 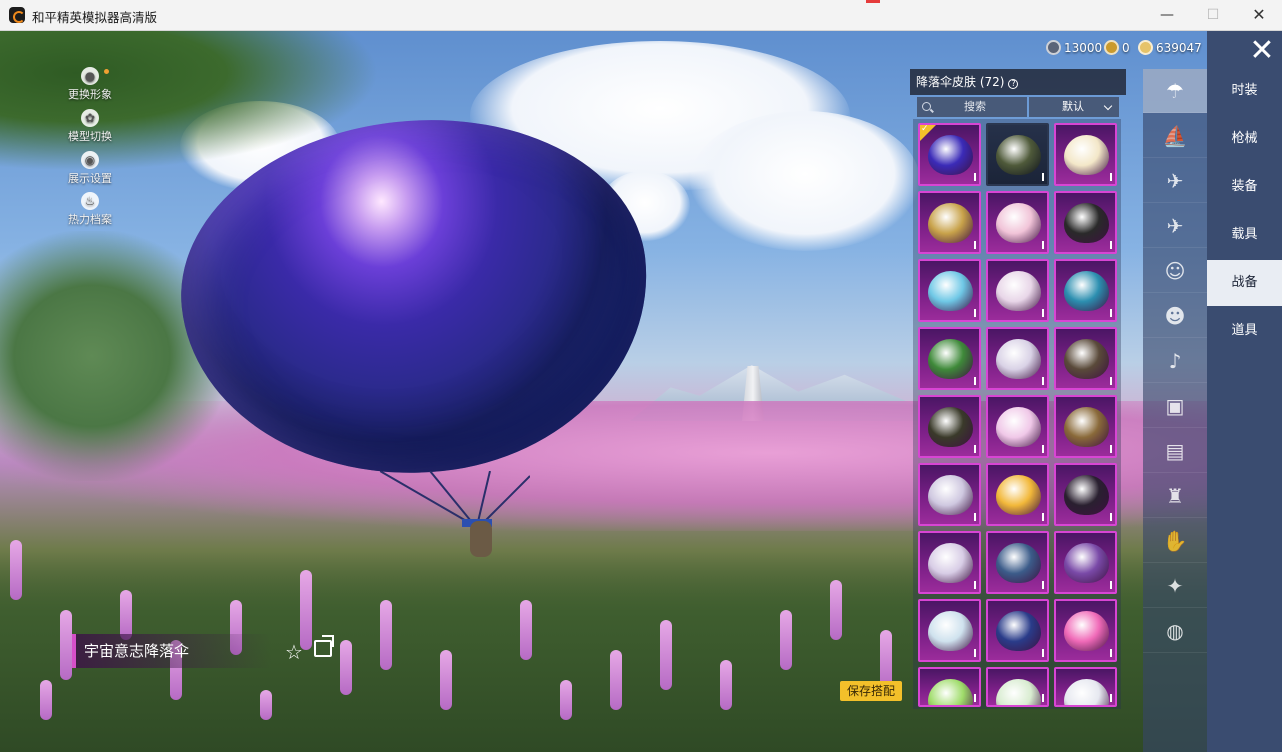 What do you see at coordinates (1262, 51) in the screenshot?
I see `close-panel-icon: ✕` at bounding box center [1262, 51].